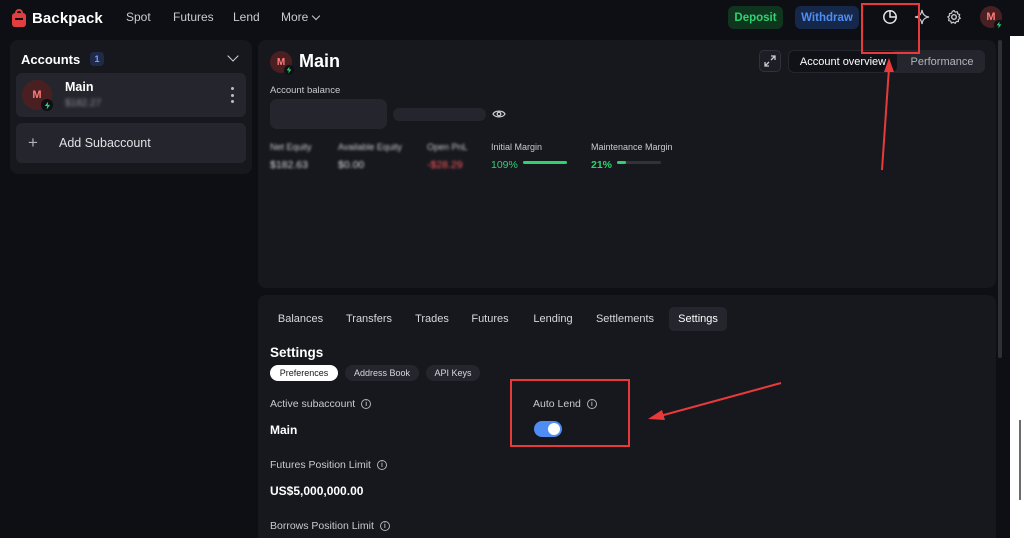 This screenshot has width=1024, height=538. I want to click on tab-settings: Settings, so click(698, 319).